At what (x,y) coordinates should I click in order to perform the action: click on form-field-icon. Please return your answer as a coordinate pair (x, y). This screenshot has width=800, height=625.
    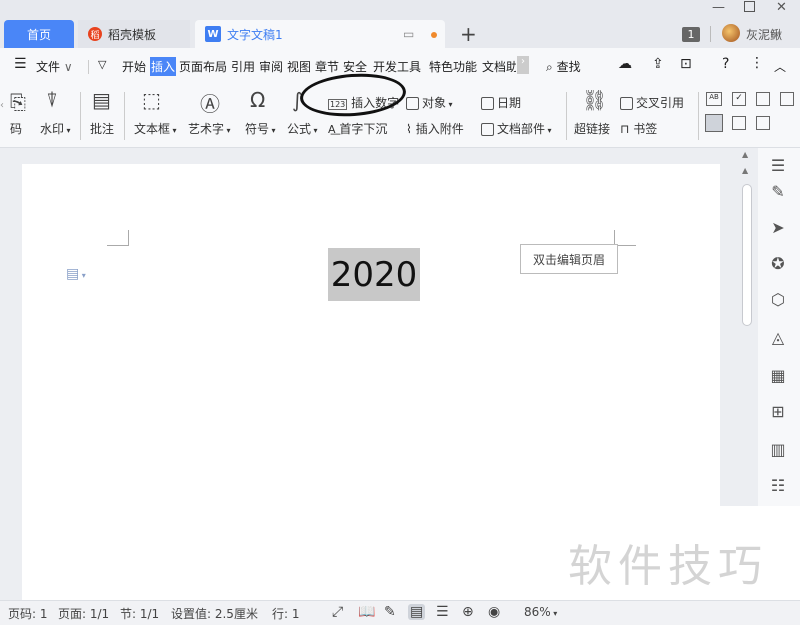
    Looking at the image, I should click on (787, 99).